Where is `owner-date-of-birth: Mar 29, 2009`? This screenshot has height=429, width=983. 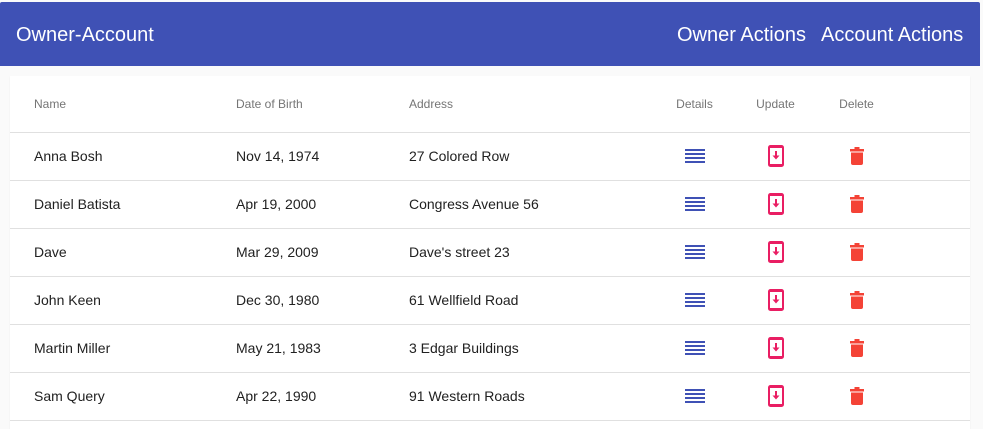 owner-date-of-birth: Mar 29, 2009 is located at coordinates (322, 252).